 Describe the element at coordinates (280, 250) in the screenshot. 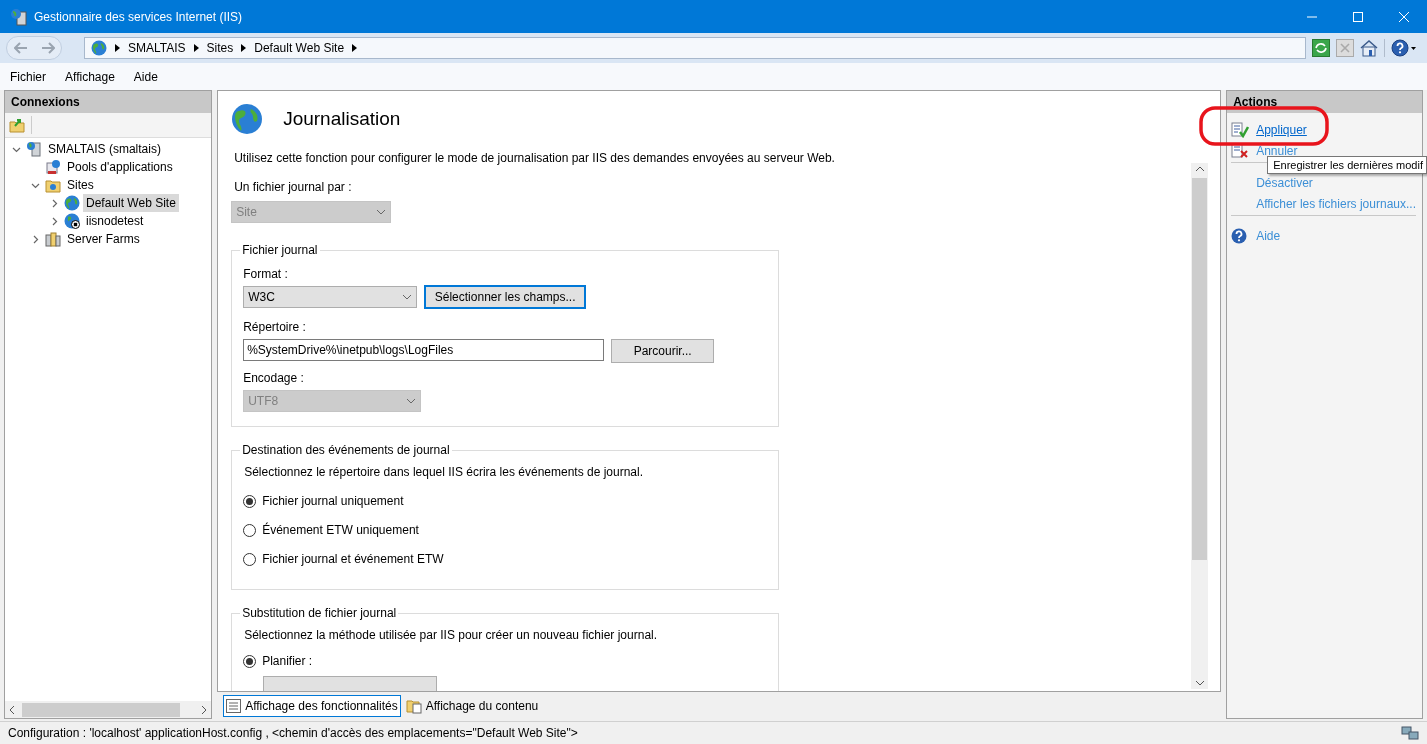

I see `group-title: Fichier journal` at that location.